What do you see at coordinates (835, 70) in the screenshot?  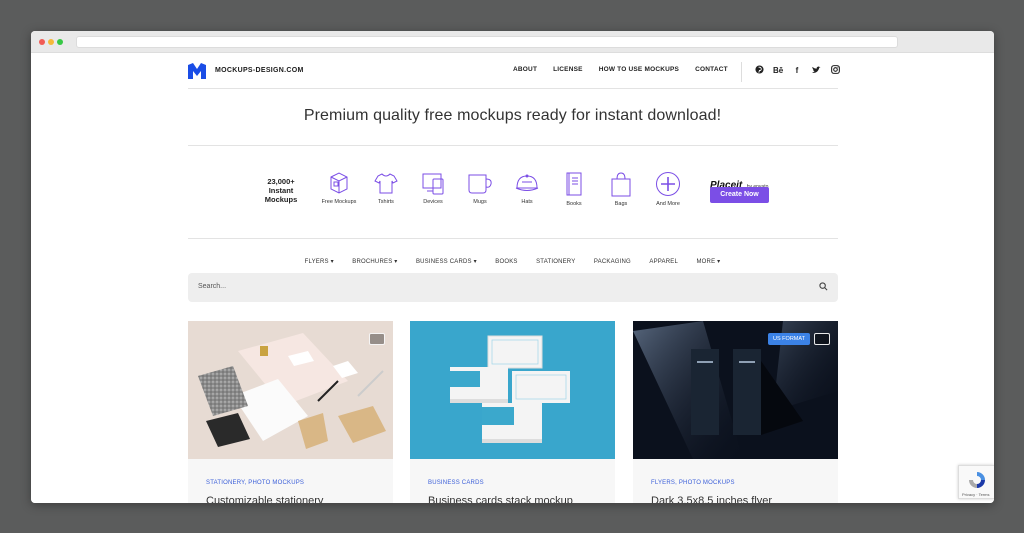 I see `instagram-icon` at bounding box center [835, 70].